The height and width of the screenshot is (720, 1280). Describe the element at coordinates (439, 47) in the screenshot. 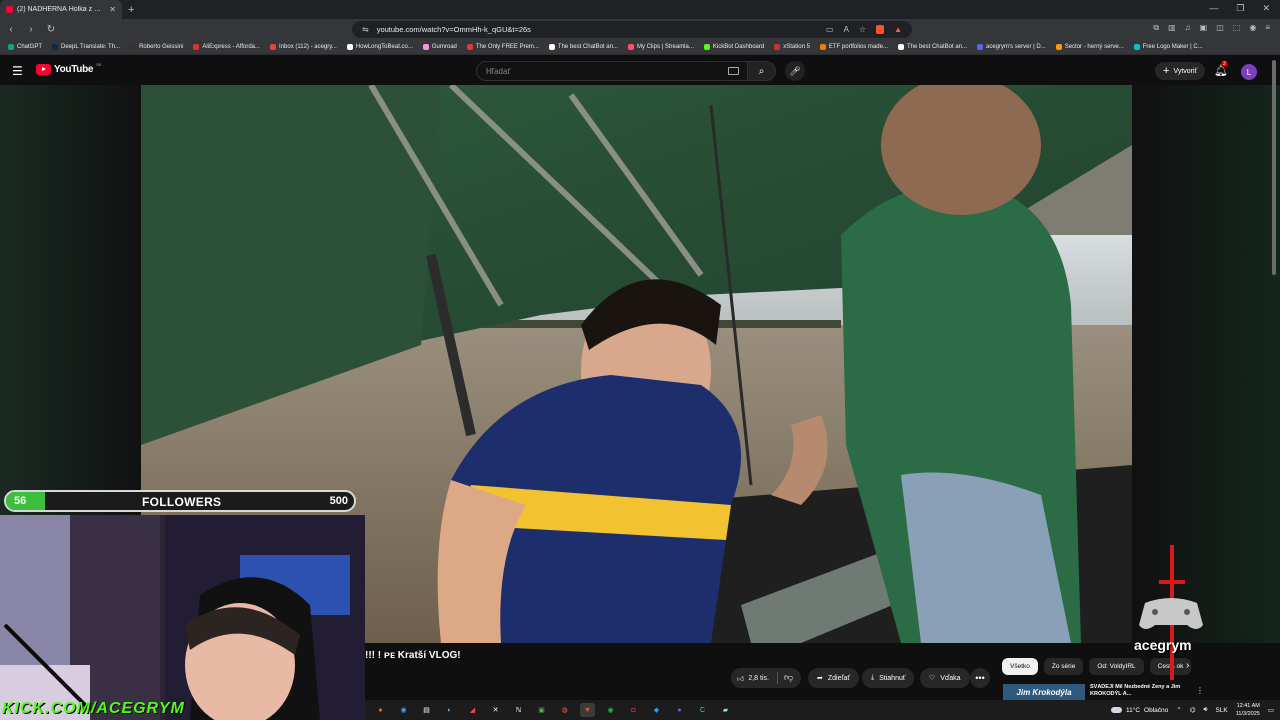

I see `bookmark-item: Gumroad` at that location.